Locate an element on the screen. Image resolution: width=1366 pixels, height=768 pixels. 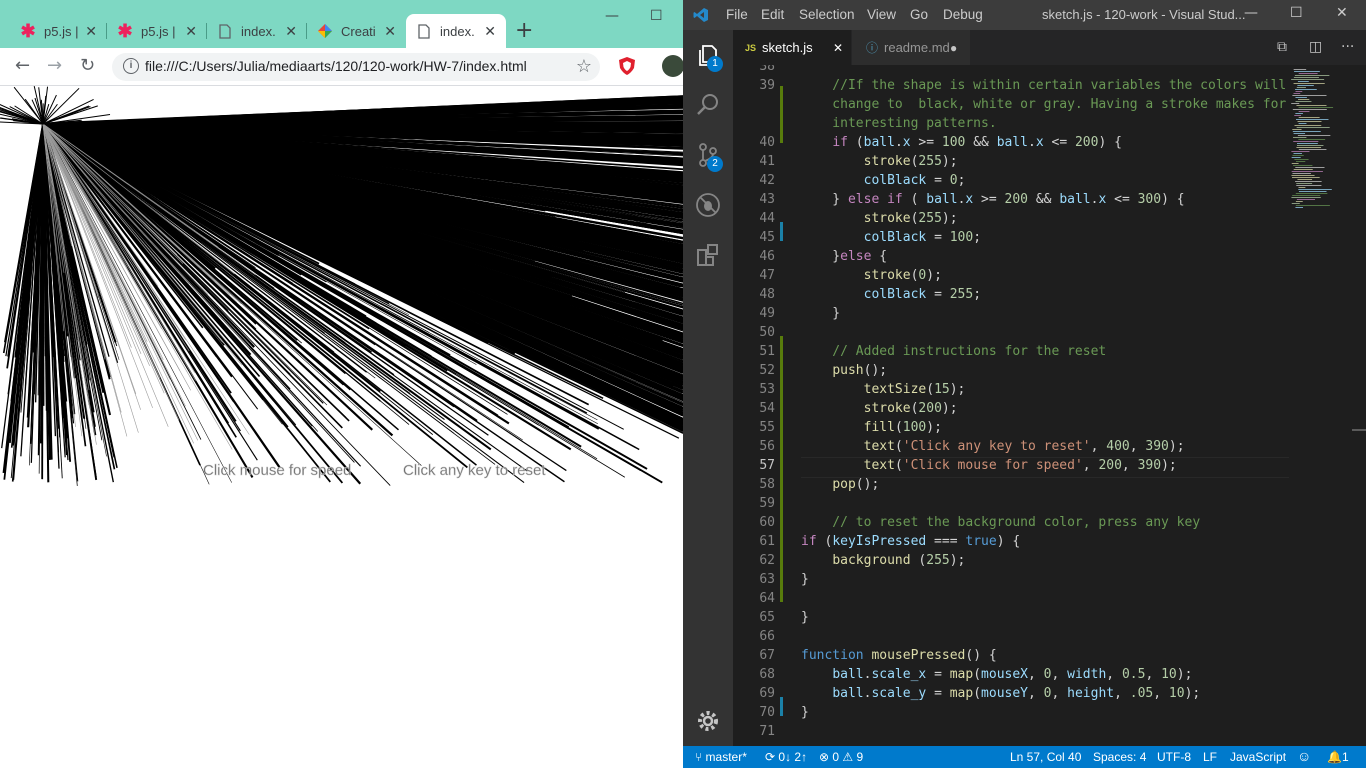
menu-view: View is located at coordinates (881, 14).